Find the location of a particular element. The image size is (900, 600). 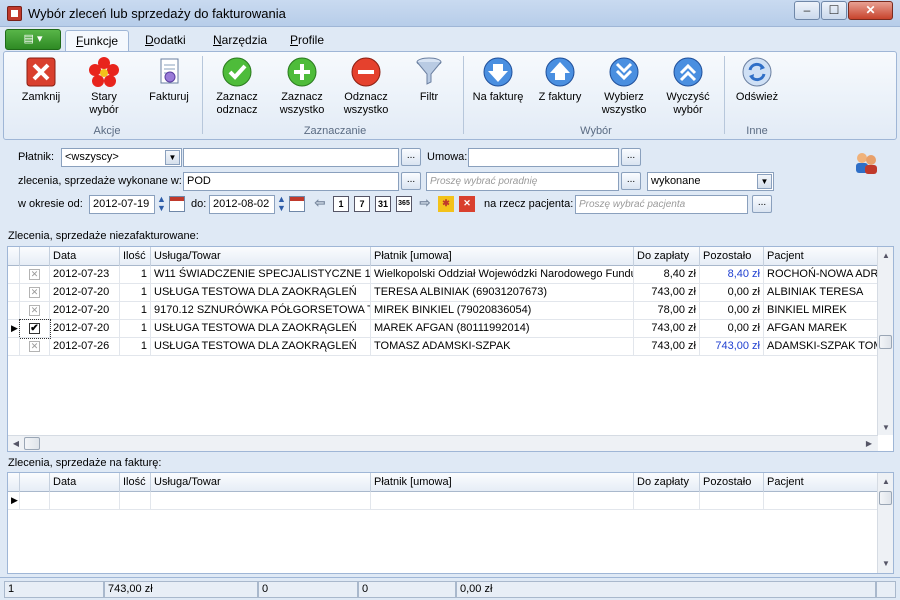

range-365-days-button: 365 is located at coordinates (404, 204).